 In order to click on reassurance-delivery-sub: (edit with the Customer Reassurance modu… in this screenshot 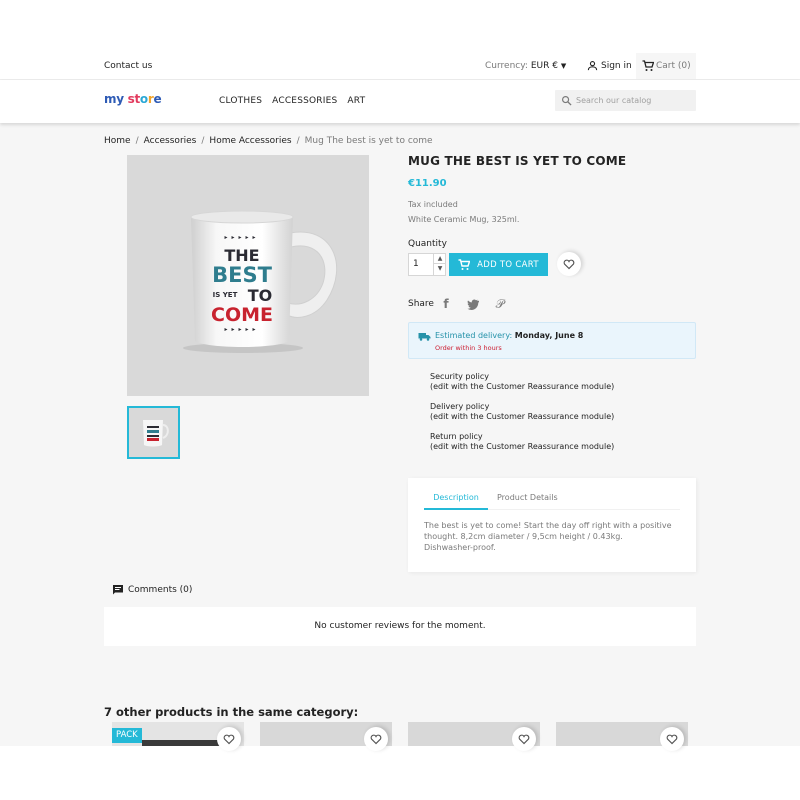, I will do `click(522, 416)`.